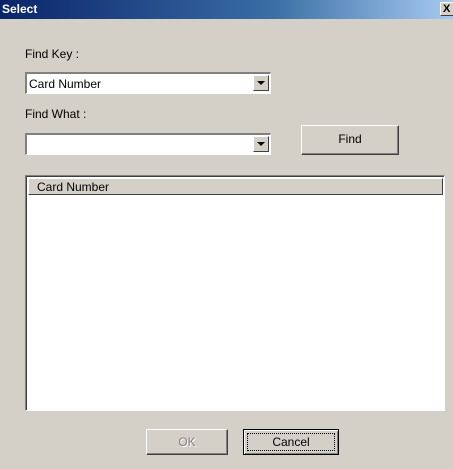  What do you see at coordinates (65, 84) in the screenshot?
I see `find-key-selected-value: Card Number` at bounding box center [65, 84].